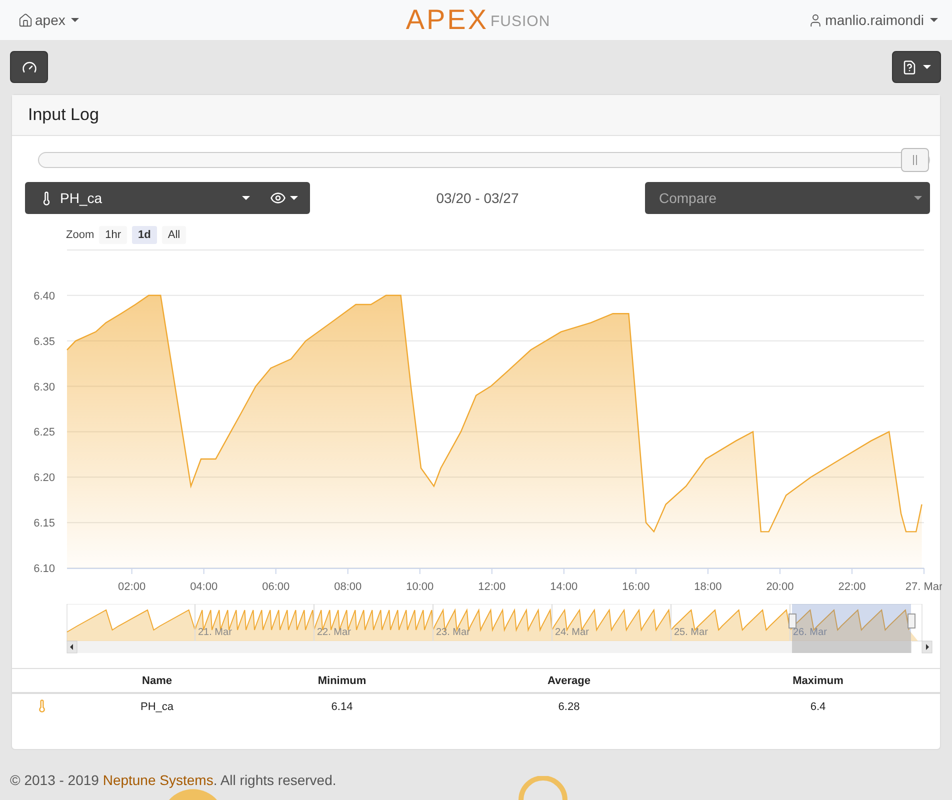 The height and width of the screenshot is (800, 952). What do you see at coordinates (49, 20) in the screenshot?
I see `home-menu: apex` at bounding box center [49, 20].